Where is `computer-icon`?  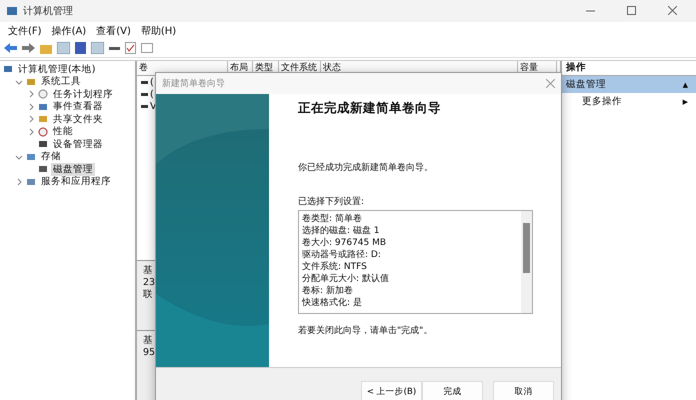
computer-icon is located at coordinates (8, 69).